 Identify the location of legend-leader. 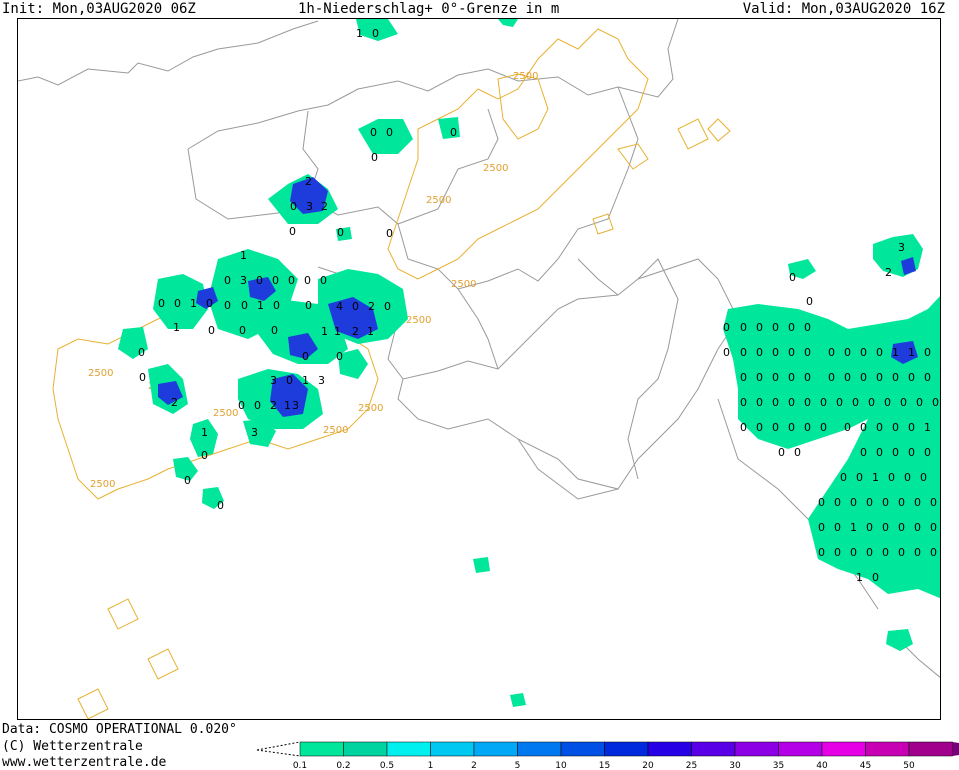
(278, 753).